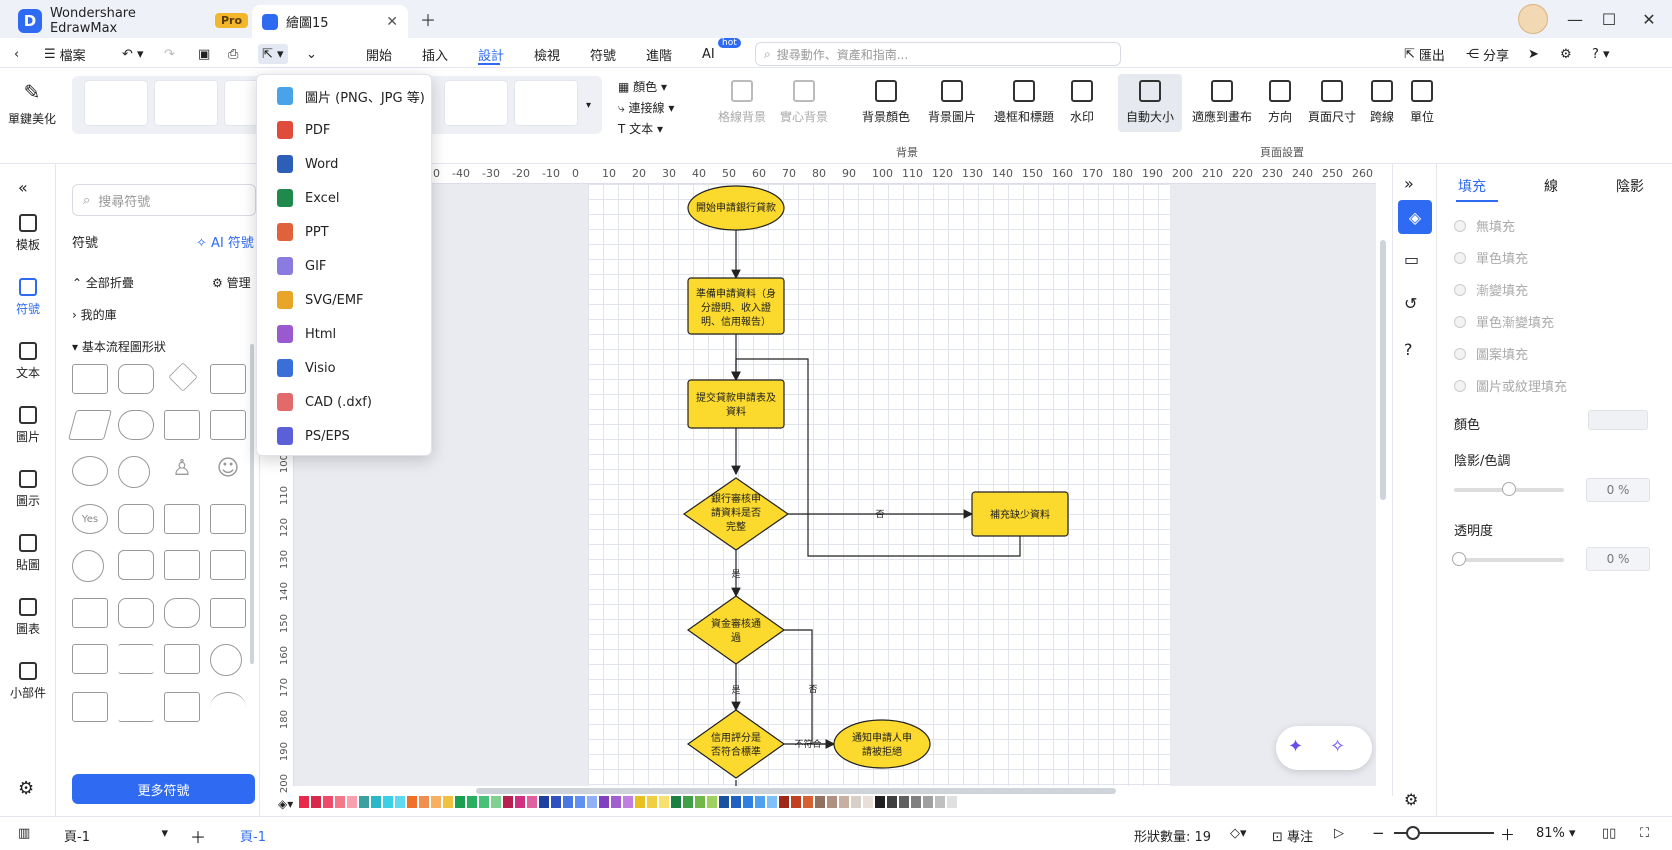  What do you see at coordinates (1238, 833) in the screenshot?
I see `layers-icon: ◇▾` at bounding box center [1238, 833].